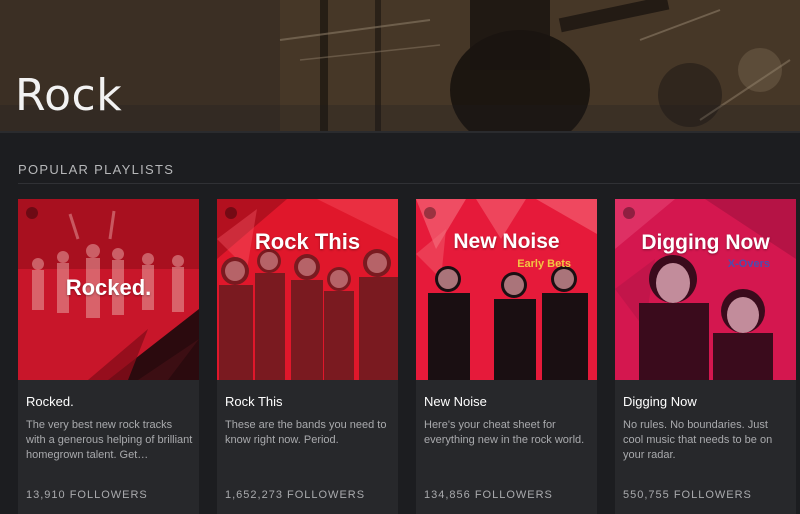  I want to click on cover-title: Rock This, so click(307, 241).